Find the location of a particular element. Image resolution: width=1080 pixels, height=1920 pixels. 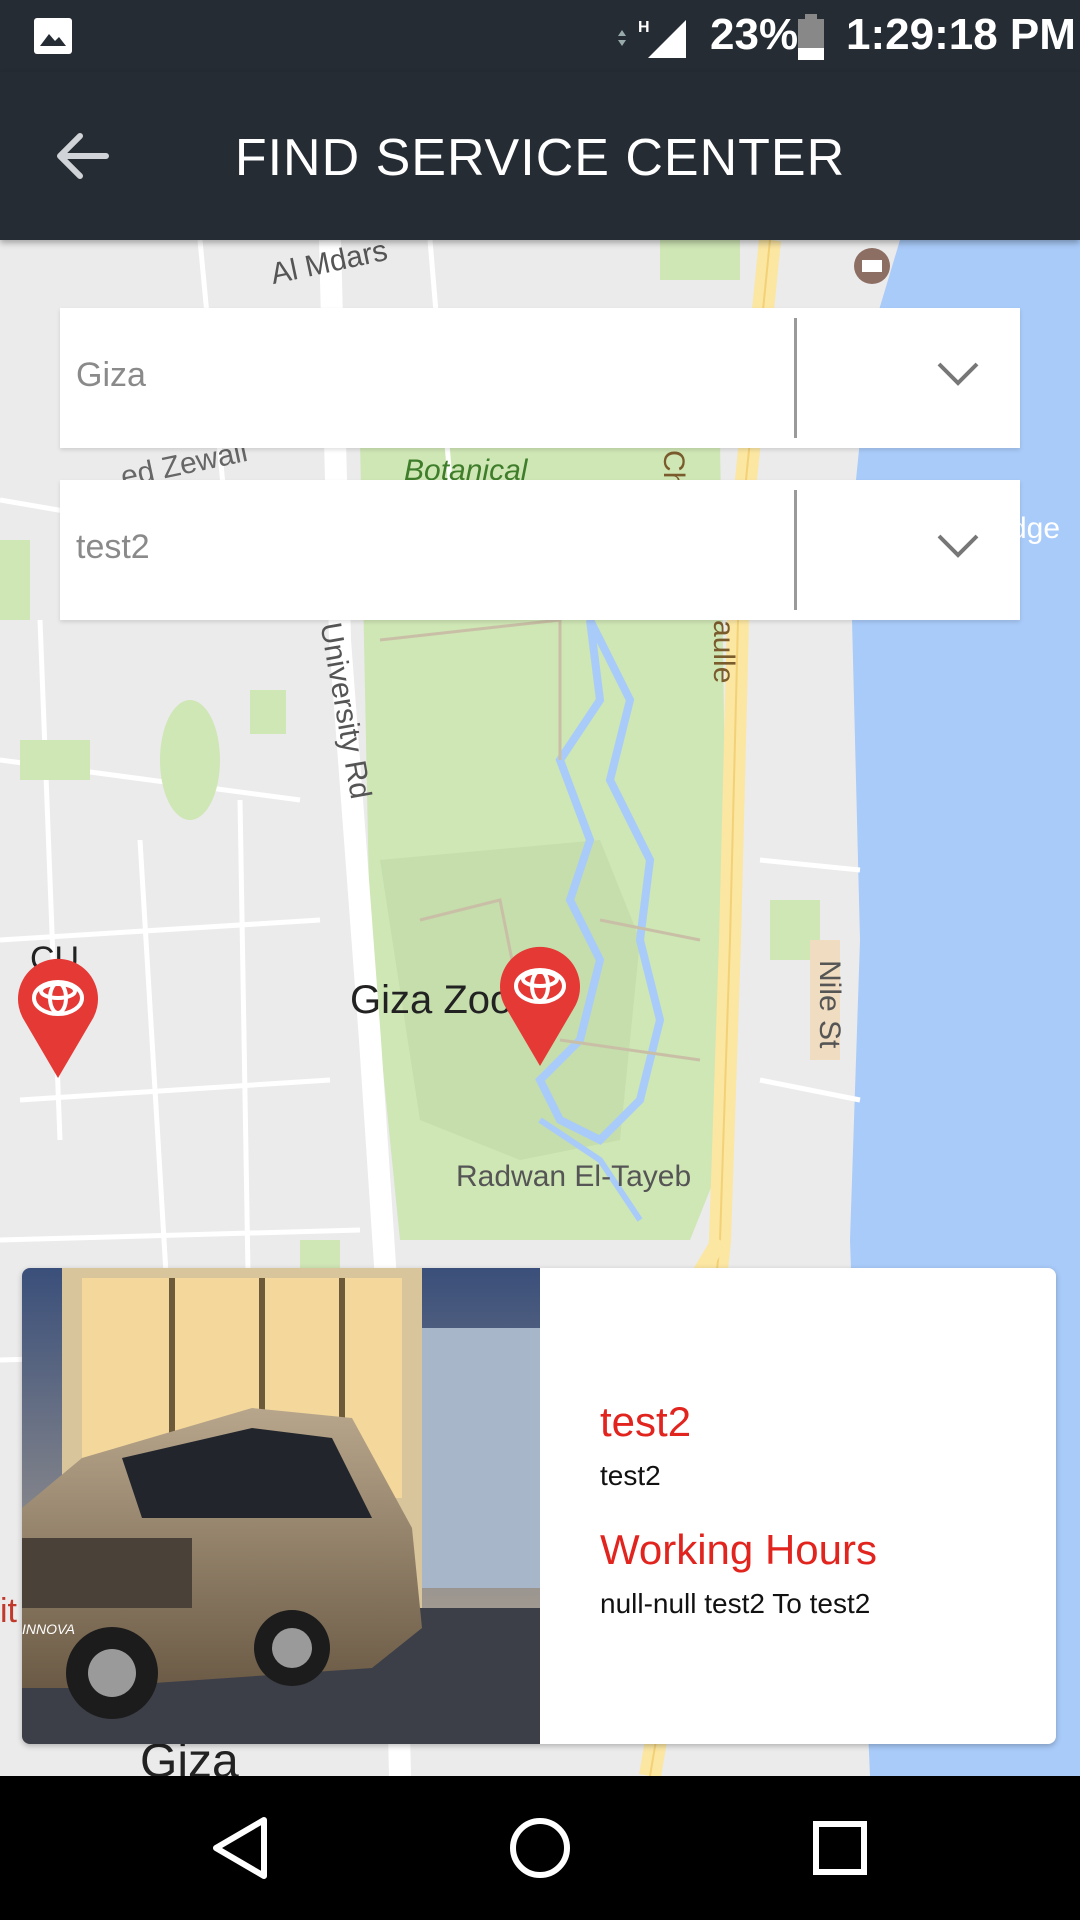

svg-text: H is located at coordinates (644, 27).